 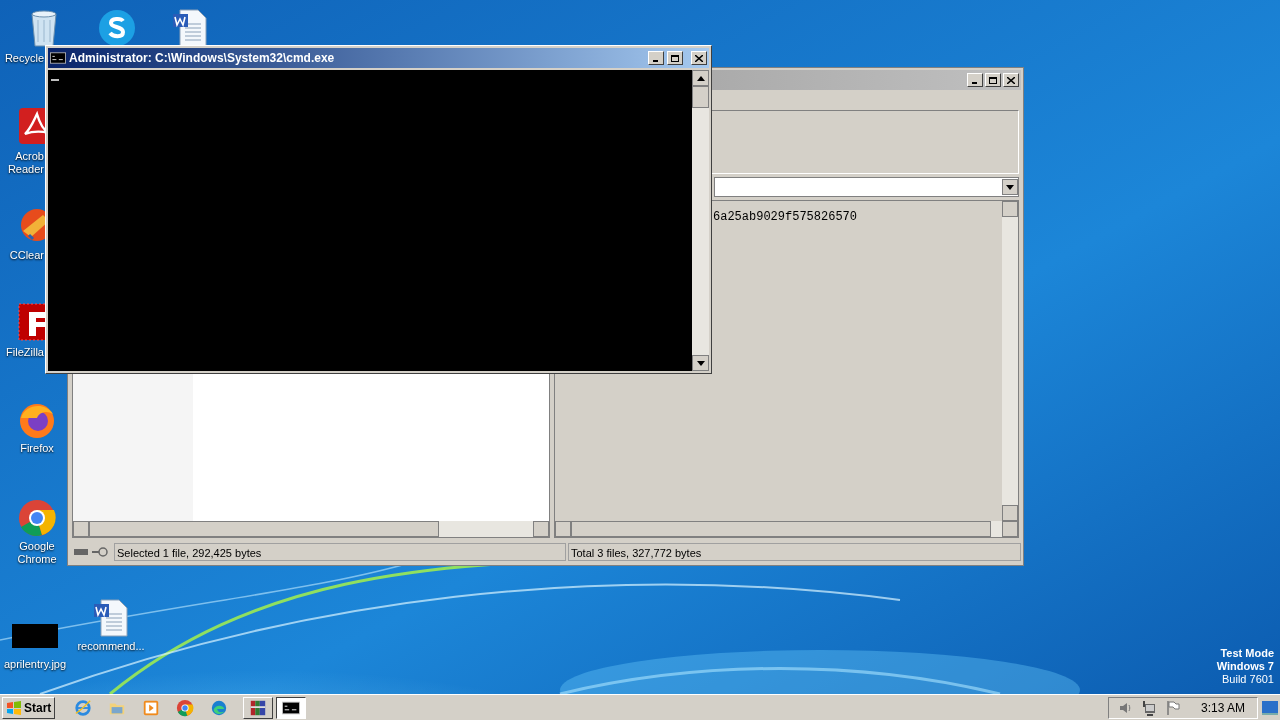 I want to click on window-title: Administrator: C:\Windows\System32\cmd.exe, so click(x=202, y=58).